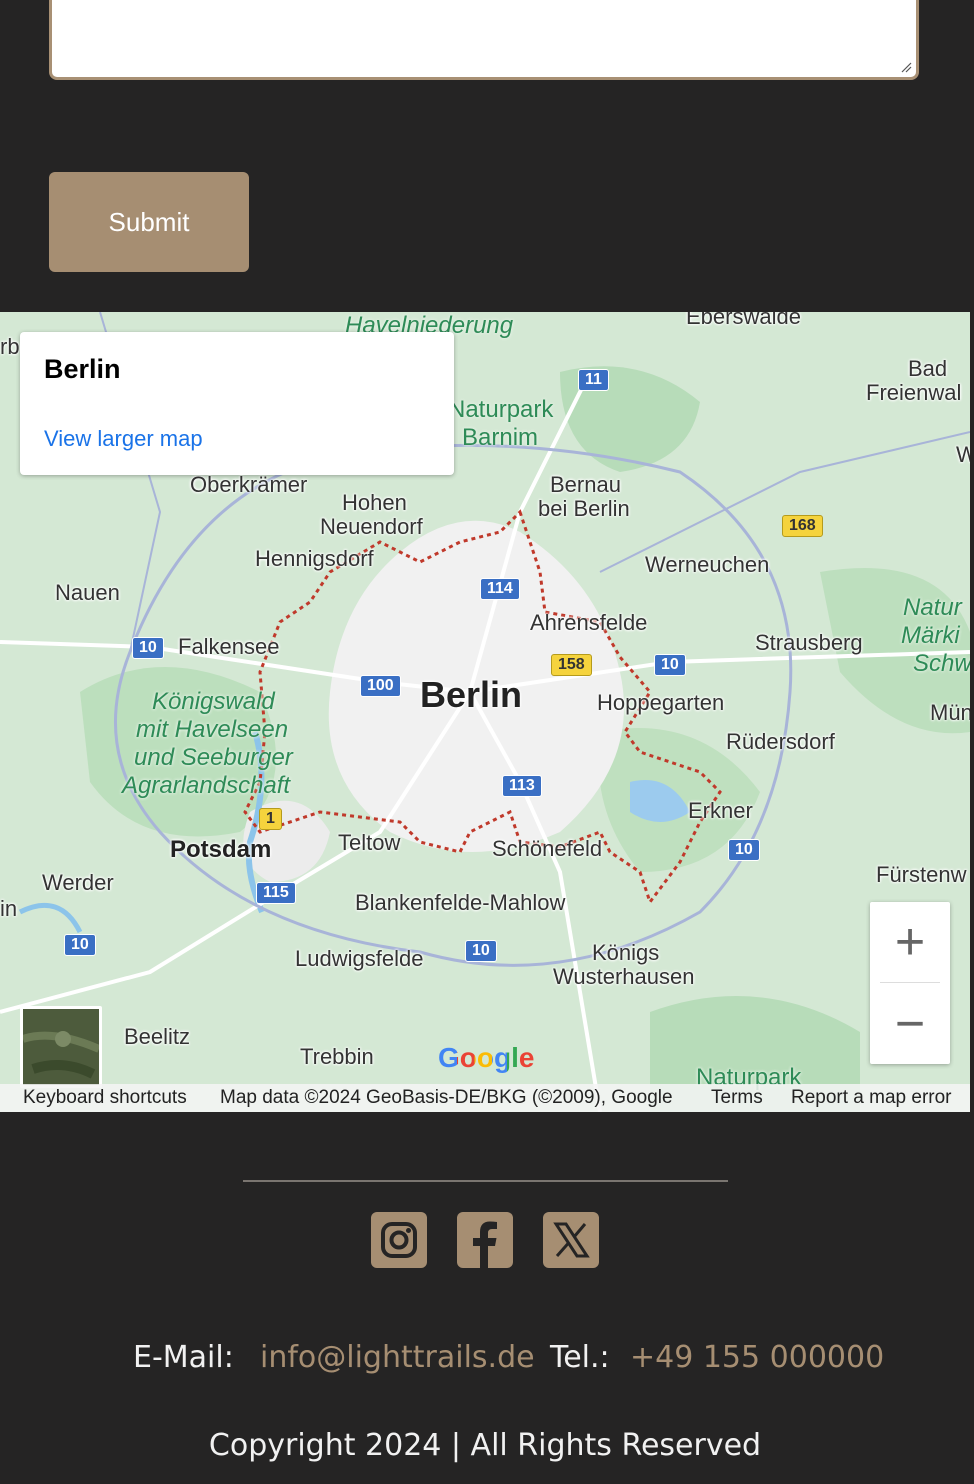  What do you see at coordinates (471, 694) in the screenshot?
I see `map-label-berlin: Berlin` at bounding box center [471, 694].